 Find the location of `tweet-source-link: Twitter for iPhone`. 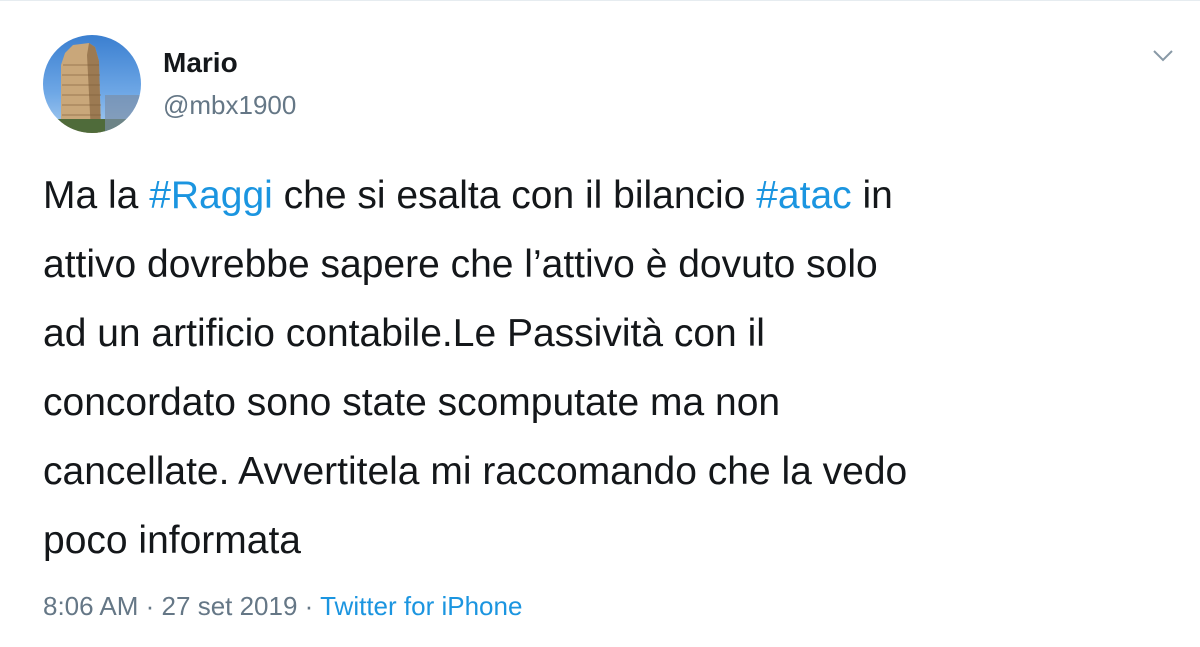

tweet-source-link: Twitter for iPhone is located at coordinates (421, 606).